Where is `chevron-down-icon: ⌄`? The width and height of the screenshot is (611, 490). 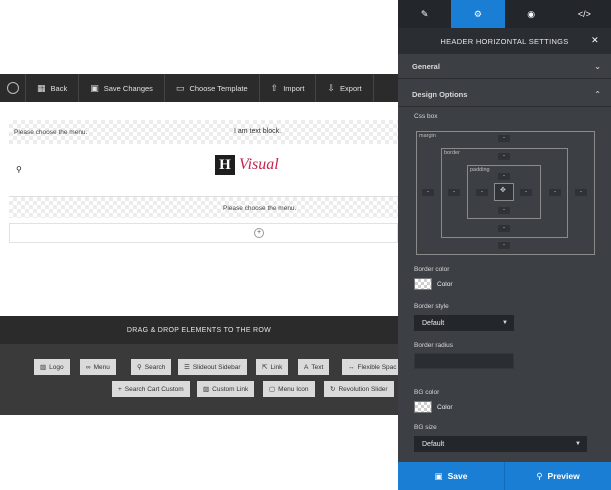
chevron-down-icon: ⌄ is located at coordinates (597, 66).